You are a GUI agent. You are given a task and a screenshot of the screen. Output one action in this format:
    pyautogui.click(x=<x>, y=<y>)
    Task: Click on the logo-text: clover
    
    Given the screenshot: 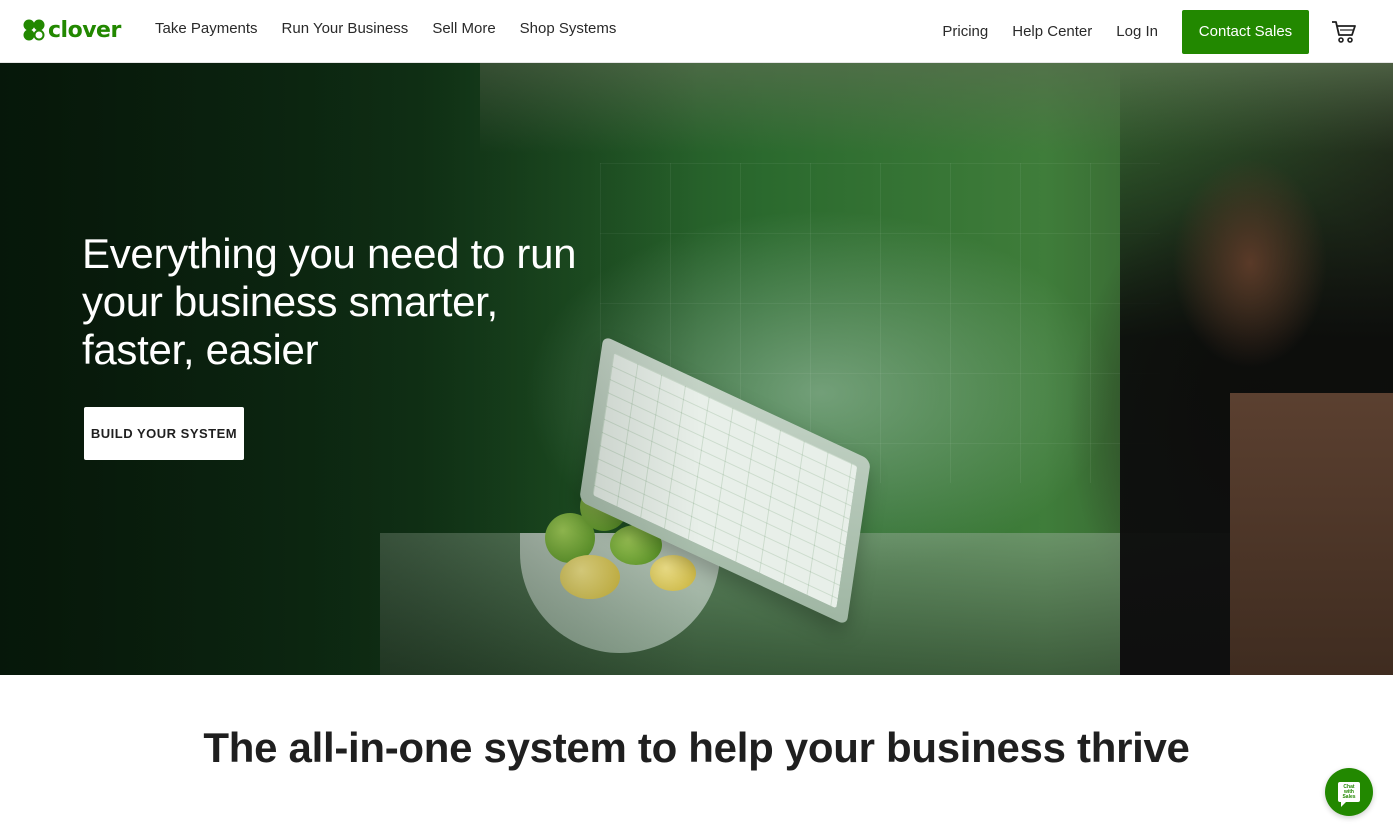 What is the action you would take?
    pyautogui.click(x=84, y=30)
    